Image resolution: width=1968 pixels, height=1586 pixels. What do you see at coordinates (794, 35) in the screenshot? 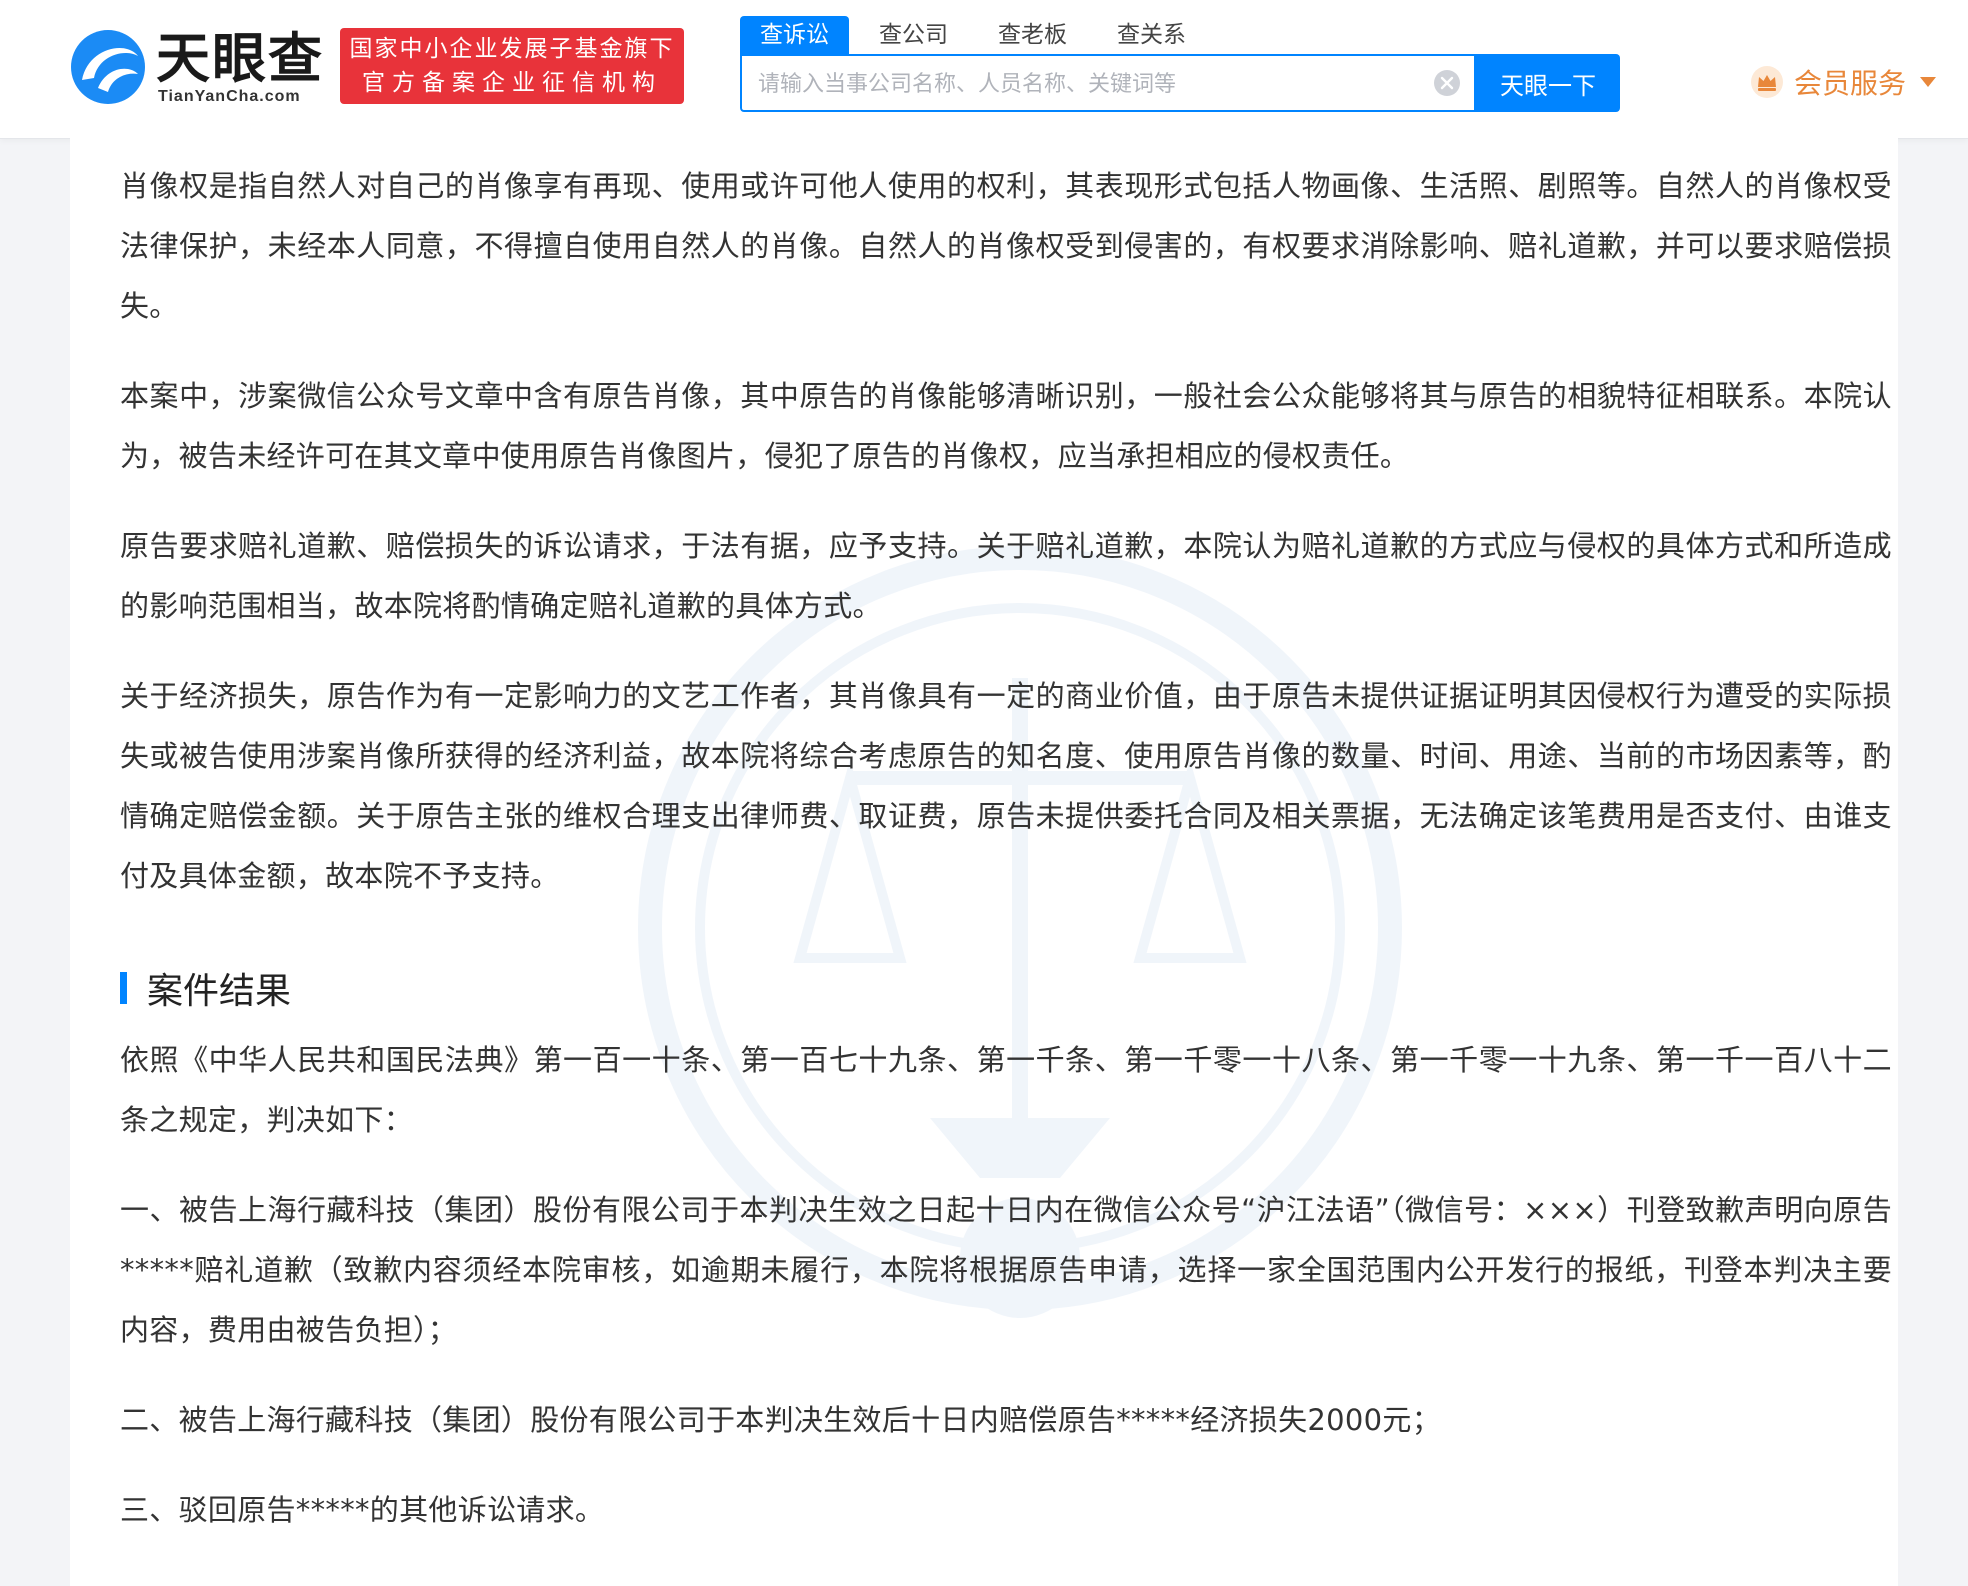
I see `tab-lawsuit: 查诉讼` at bounding box center [794, 35].